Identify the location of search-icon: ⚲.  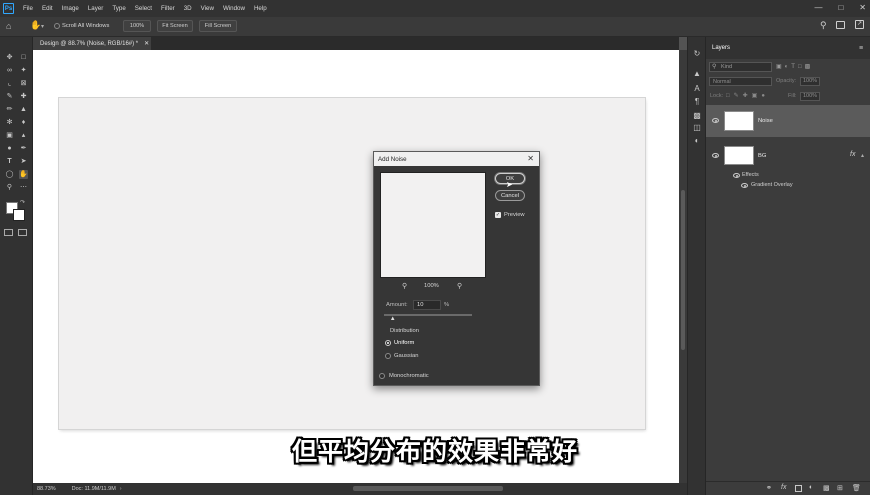
(823, 25).